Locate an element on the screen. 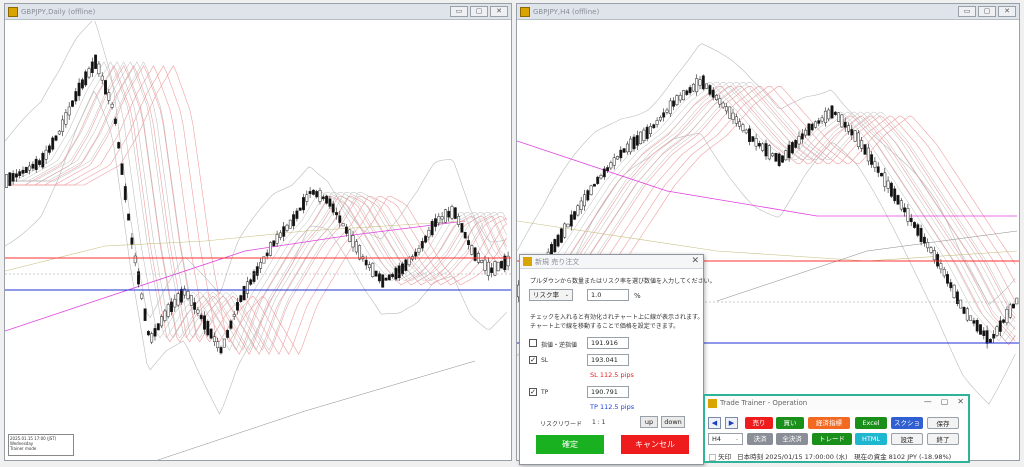  cancel-button: キャンセル is located at coordinates (655, 444).